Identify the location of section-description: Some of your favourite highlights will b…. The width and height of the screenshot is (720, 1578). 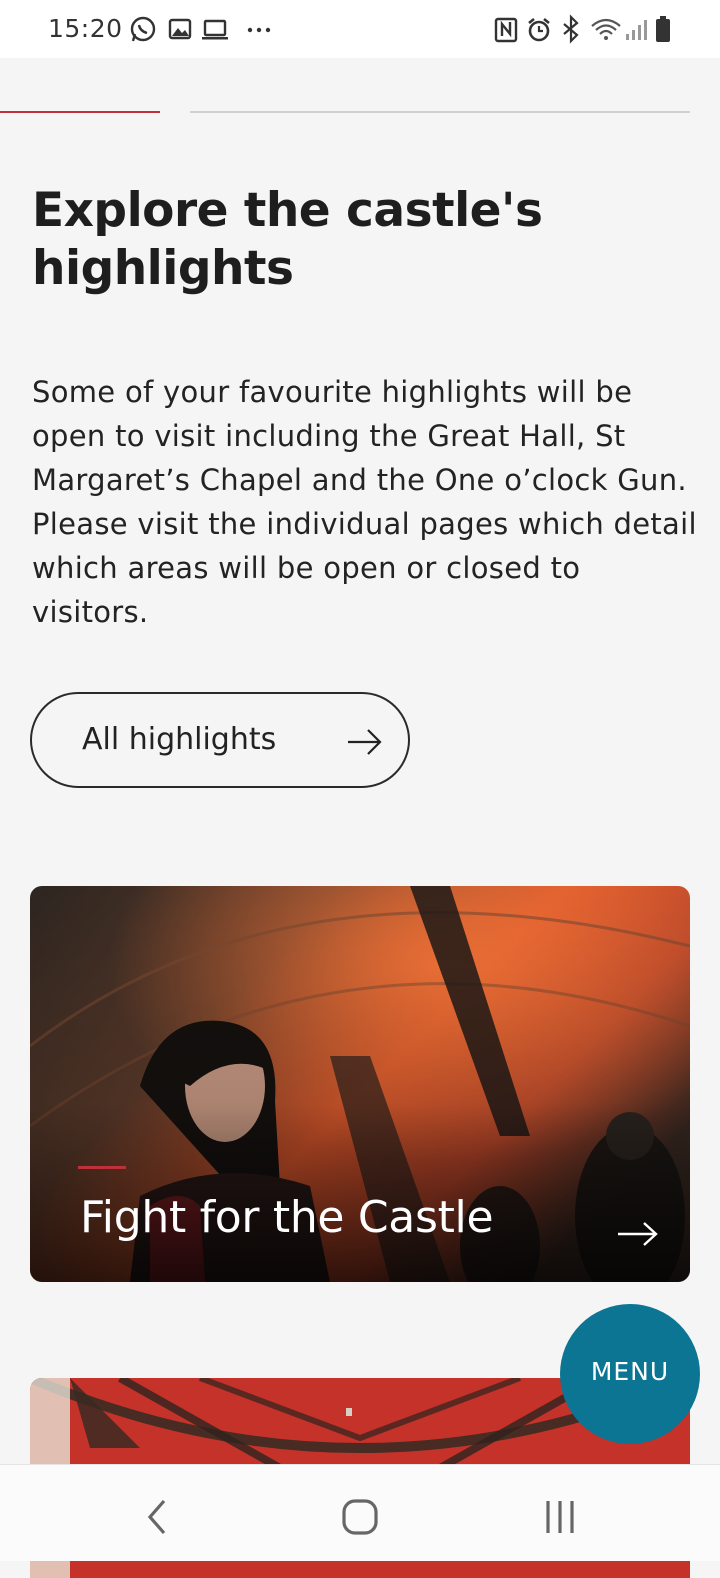
(364, 502).